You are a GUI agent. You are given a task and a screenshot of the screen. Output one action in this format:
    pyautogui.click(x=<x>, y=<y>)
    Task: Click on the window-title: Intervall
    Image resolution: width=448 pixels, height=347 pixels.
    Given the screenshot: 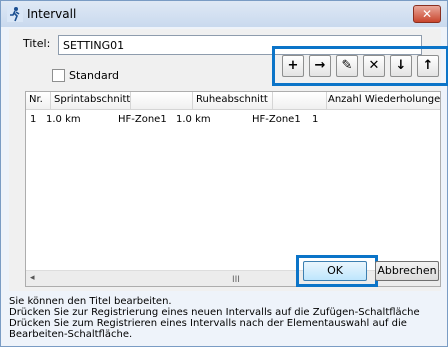 What is the action you would take?
    pyautogui.click(x=52, y=14)
    